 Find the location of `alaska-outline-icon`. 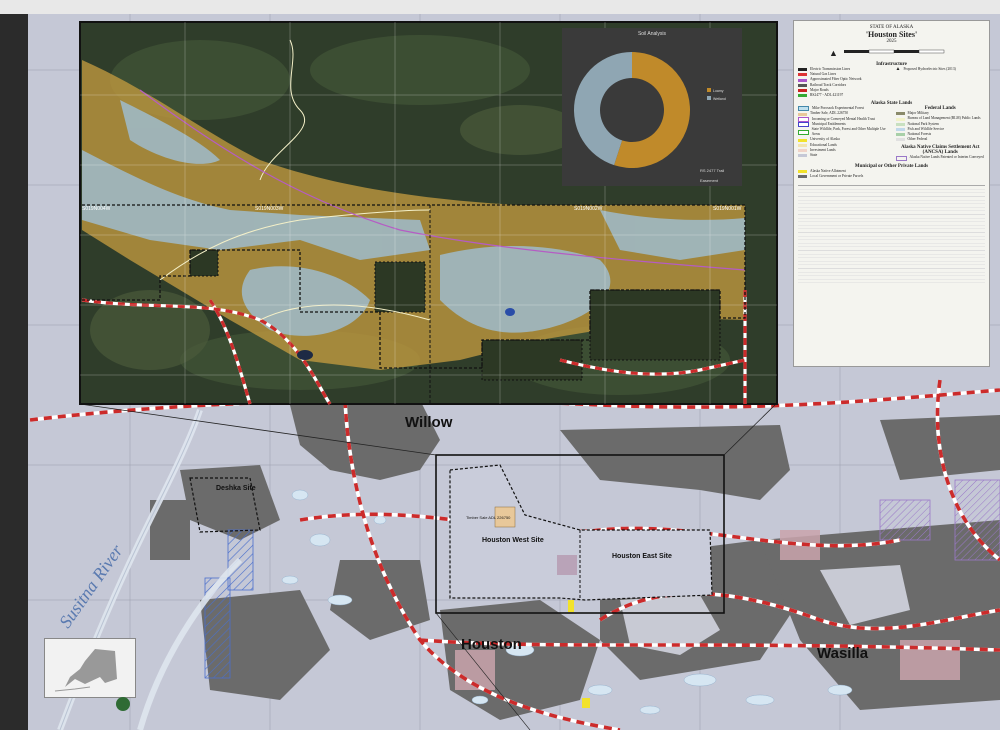

alaska-outline-icon is located at coordinates (85, 670).